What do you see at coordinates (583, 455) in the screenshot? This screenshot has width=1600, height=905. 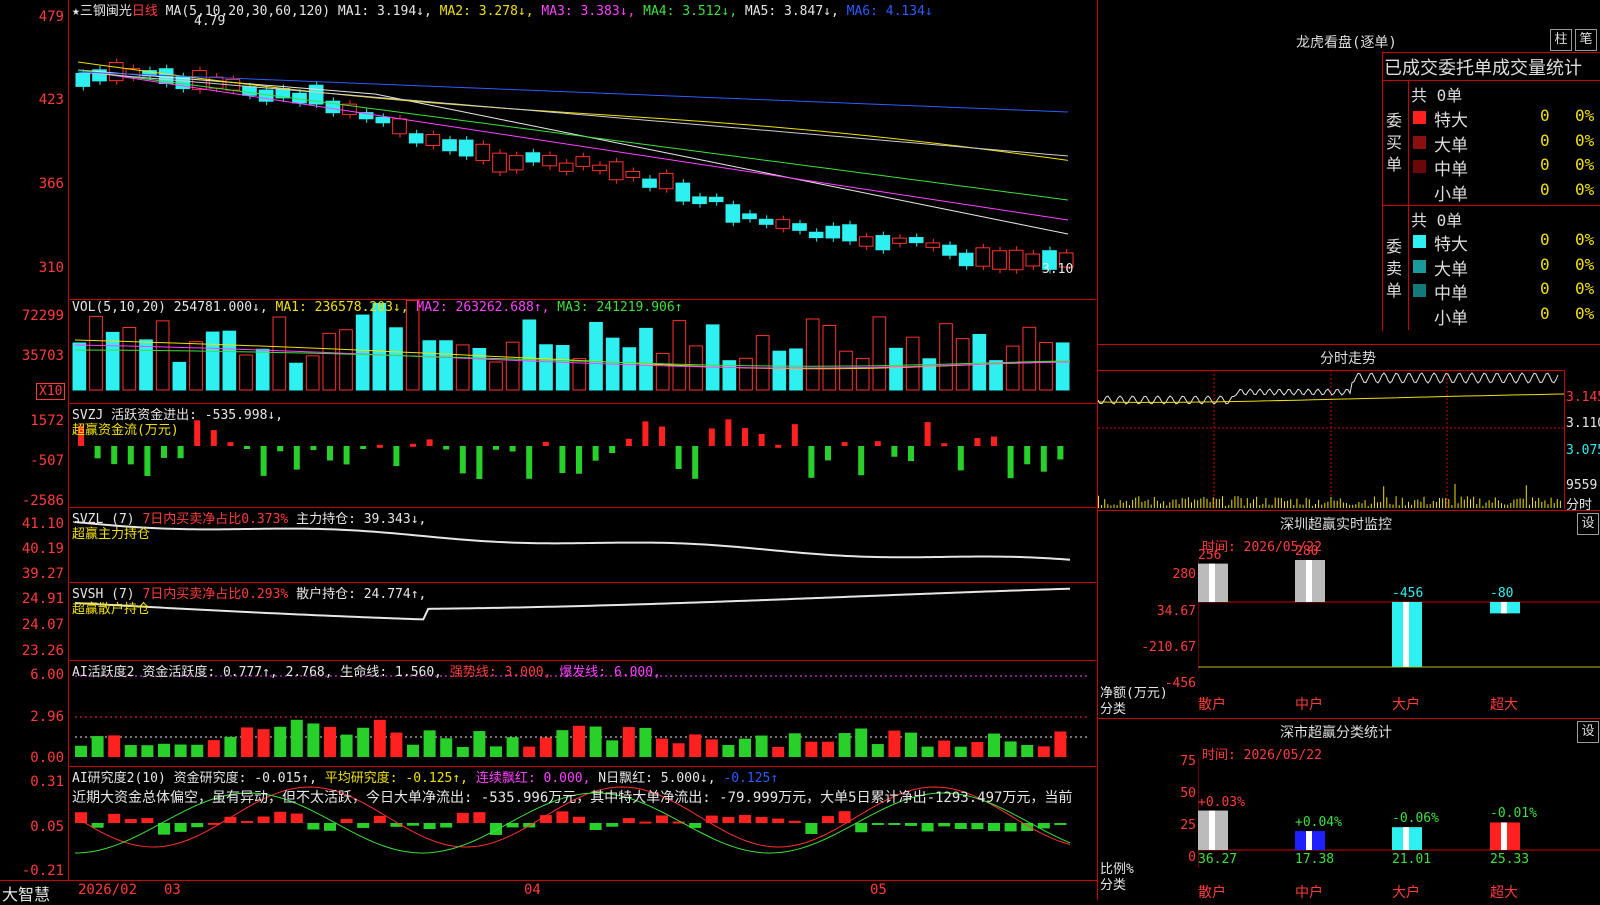 I see `svzj-pane: SVZJ 活跃资金进出: -535.998↓, 超赢资金流(万元)` at bounding box center [583, 455].